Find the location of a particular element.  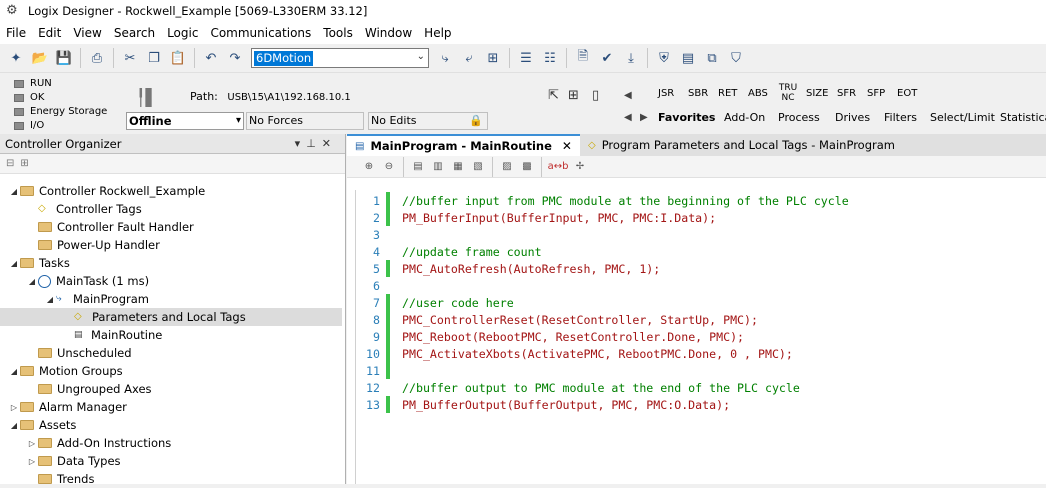

download-icon: ⤓ is located at coordinates (631, 58).